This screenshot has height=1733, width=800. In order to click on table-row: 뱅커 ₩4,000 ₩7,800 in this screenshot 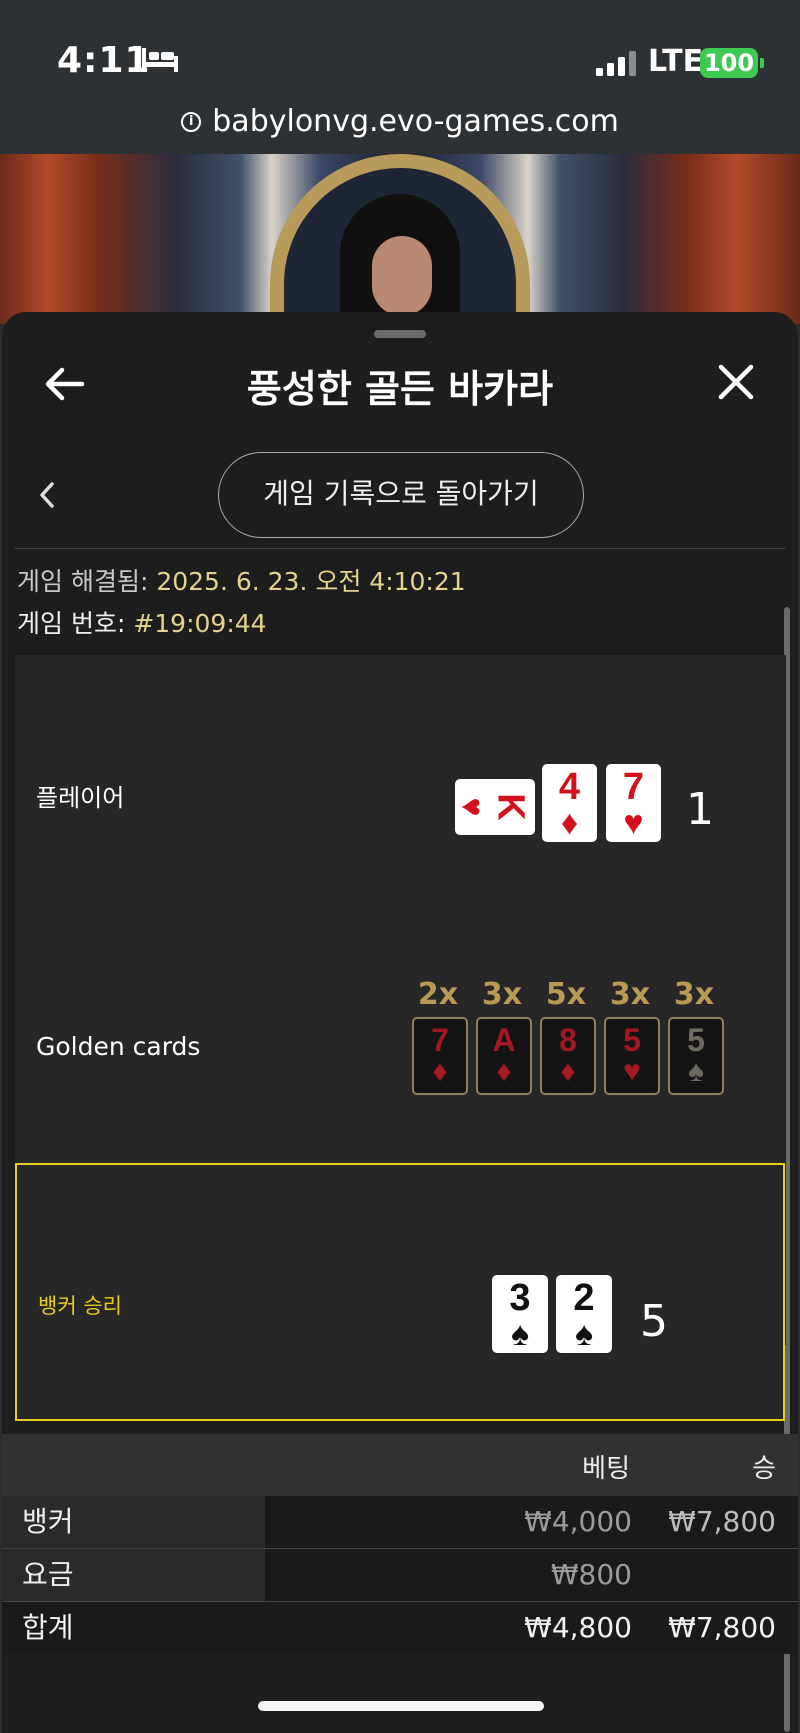, I will do `click(400, 1522)`.